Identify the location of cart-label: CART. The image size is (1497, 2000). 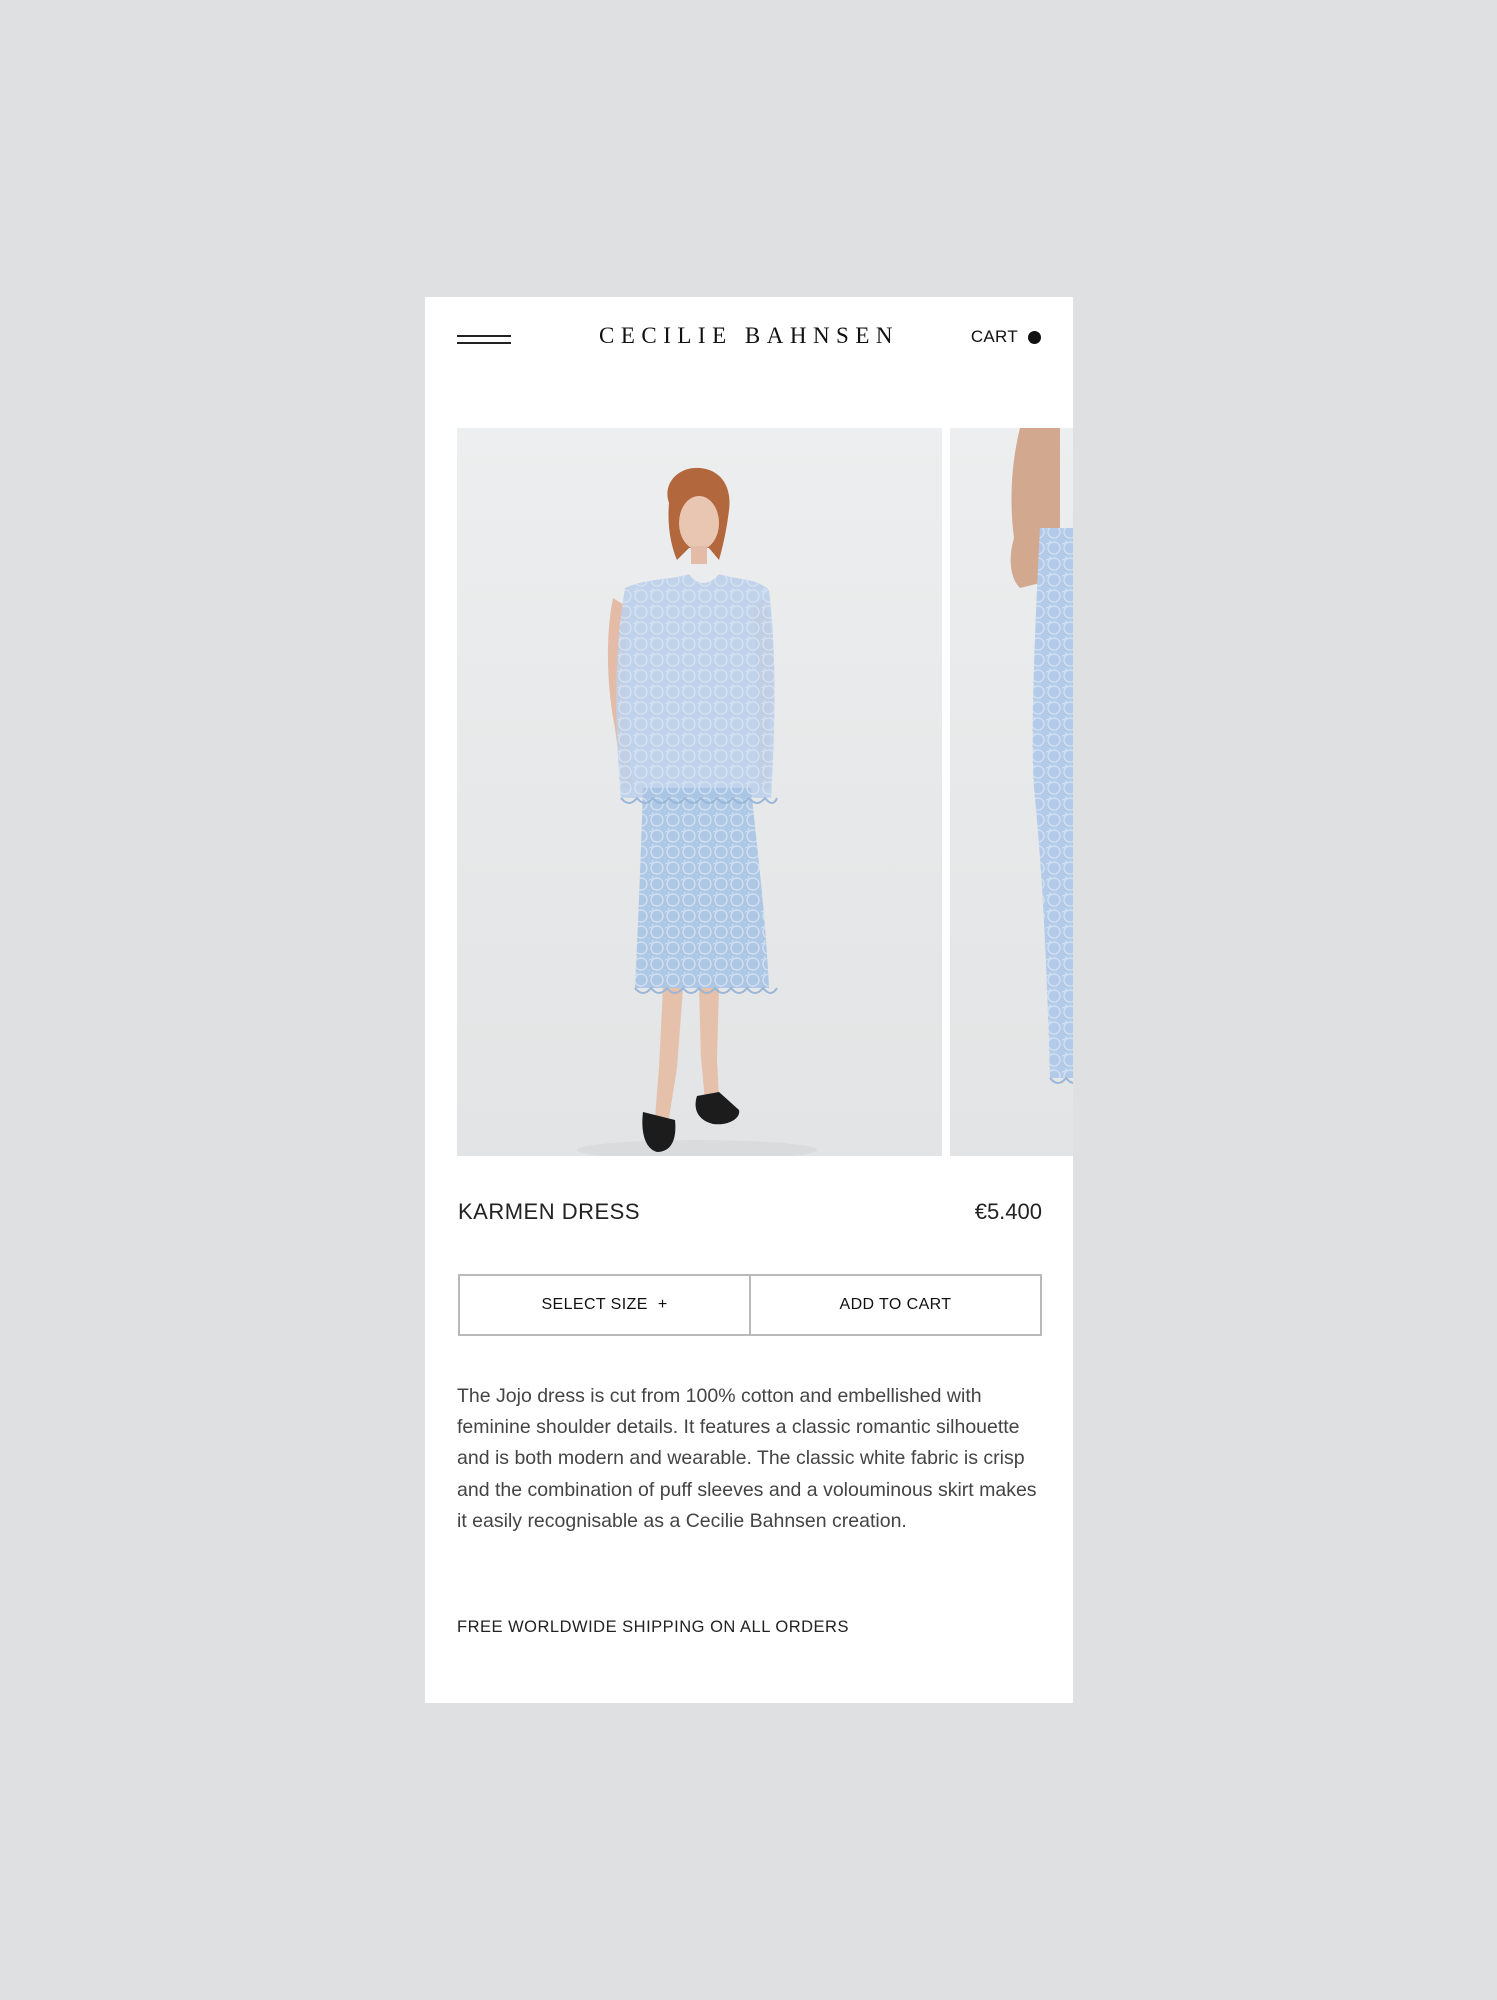
(994, 336).